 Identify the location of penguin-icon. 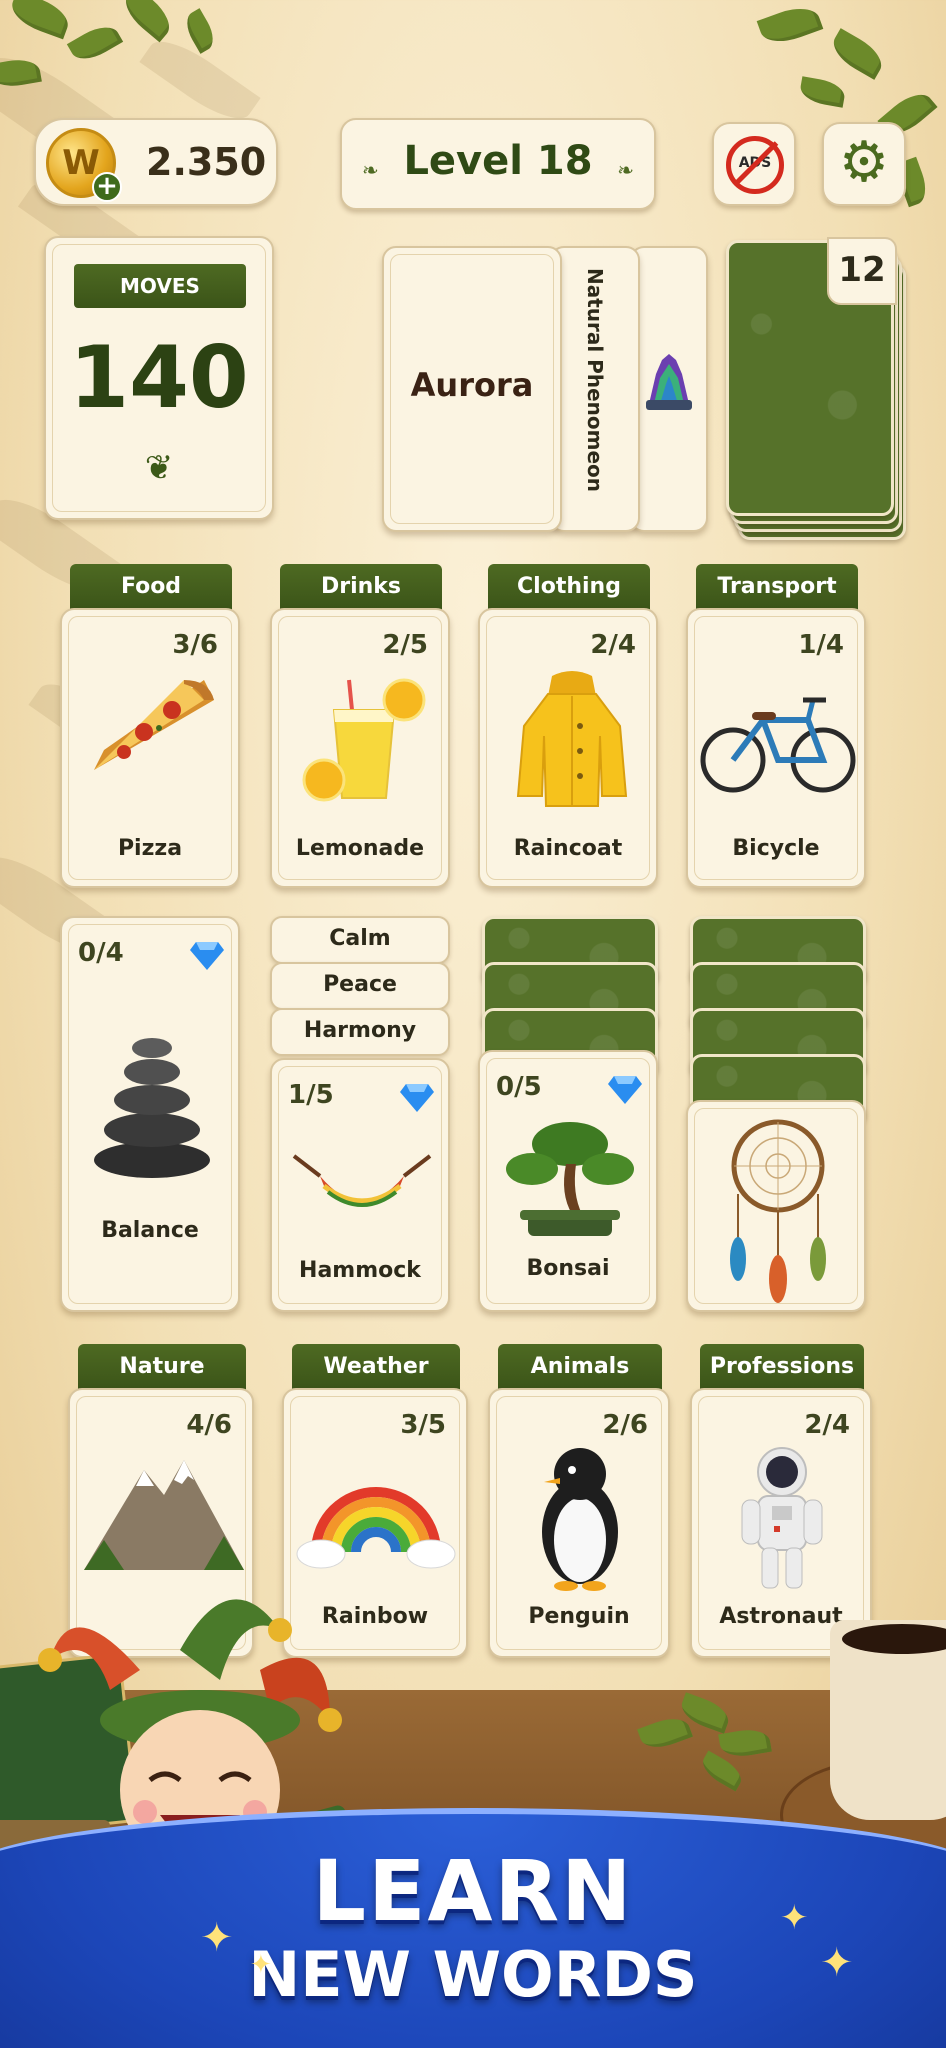
(580, 1519).